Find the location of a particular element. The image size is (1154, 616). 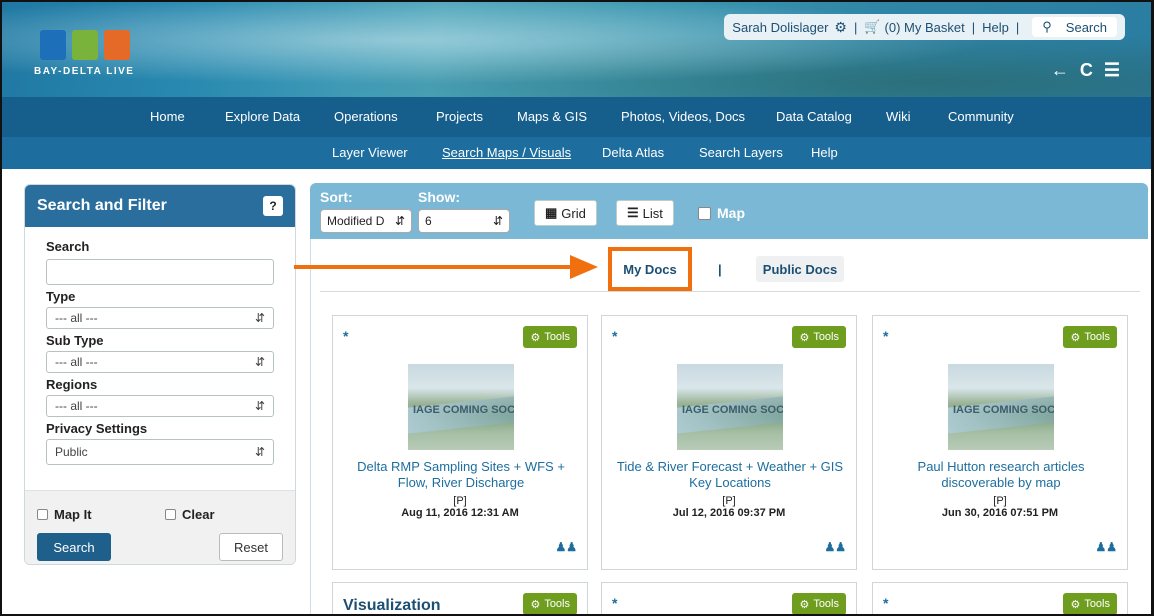

annotation-arrow-line is located at coordinates (434, 267).